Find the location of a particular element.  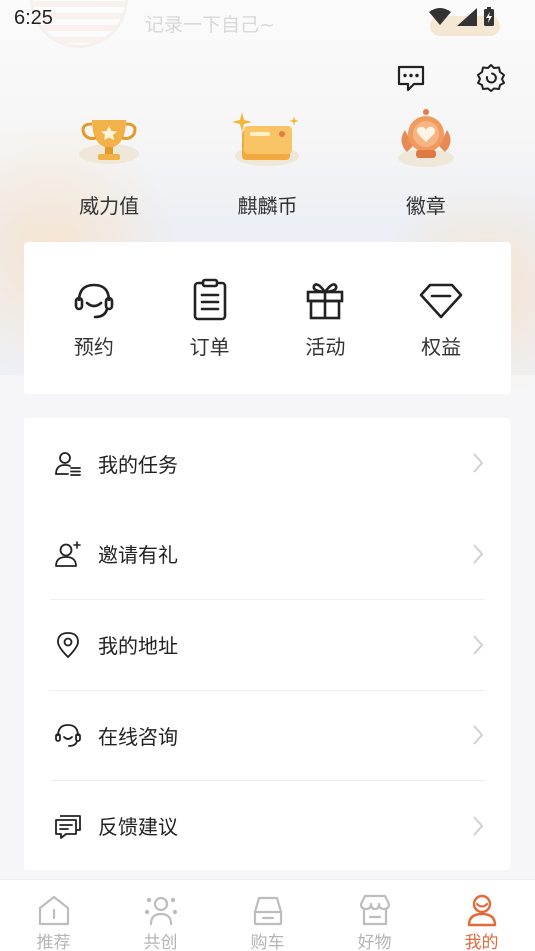

location-icon is located at coordinates (68, 644).